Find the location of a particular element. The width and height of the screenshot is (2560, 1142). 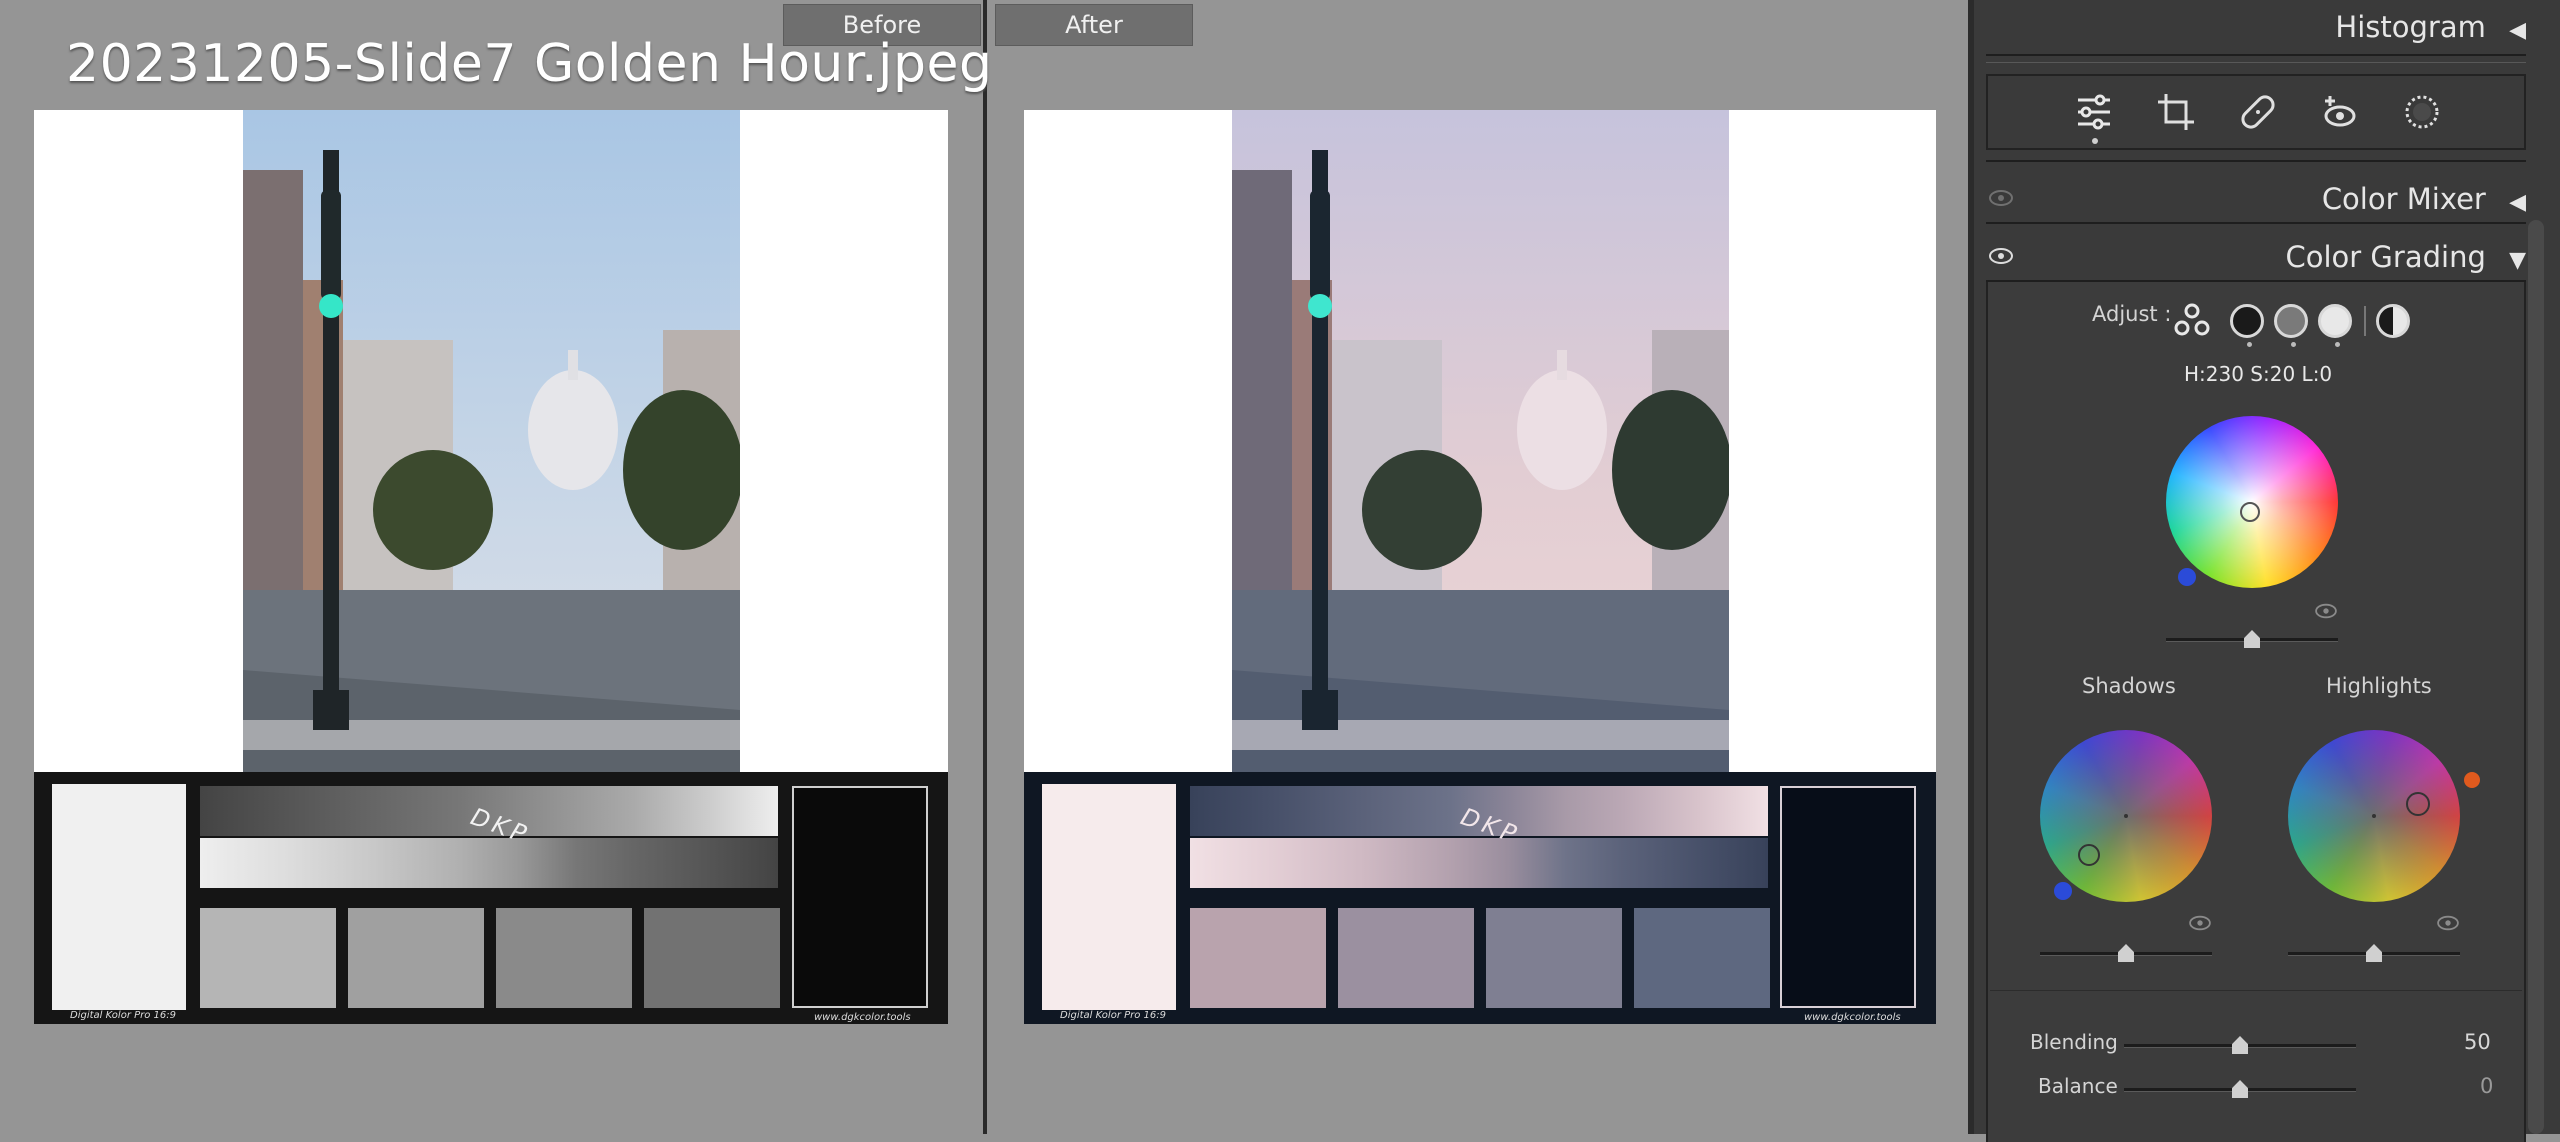

tool-strip is located at coordinates (2256, 112).